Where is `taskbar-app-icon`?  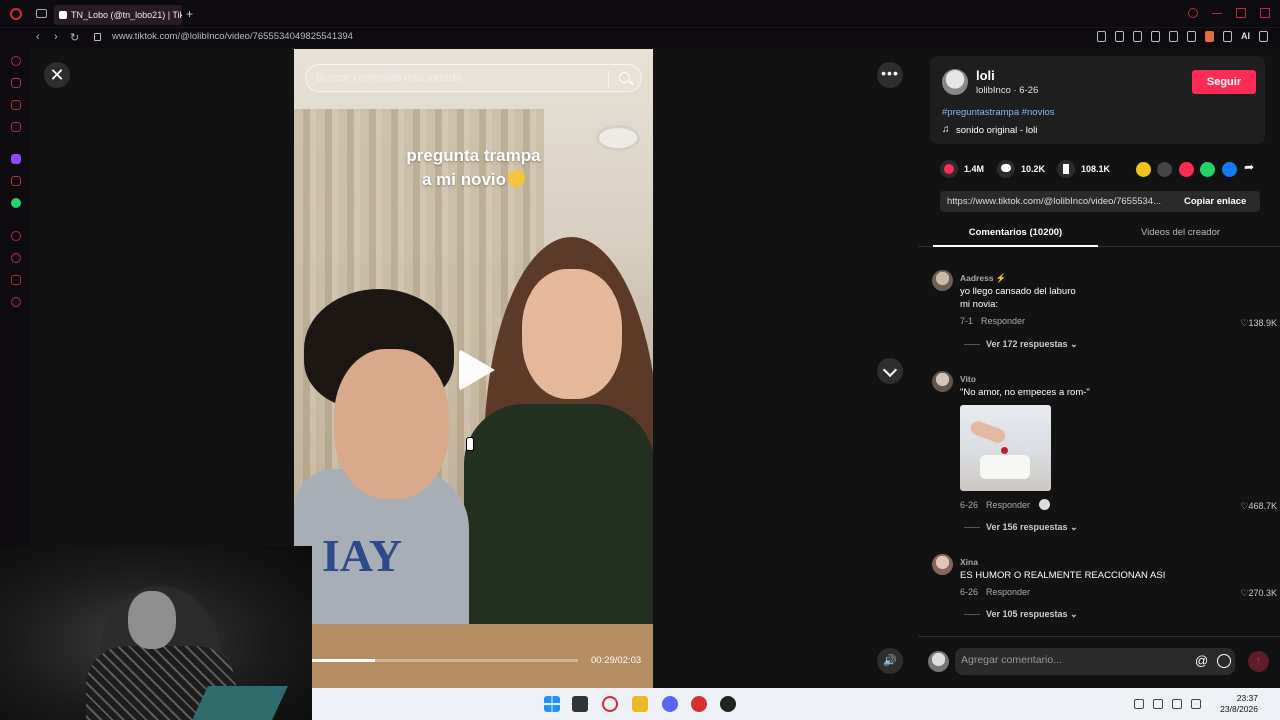 taskbar-app-icon is located at coordinates (580, 704).